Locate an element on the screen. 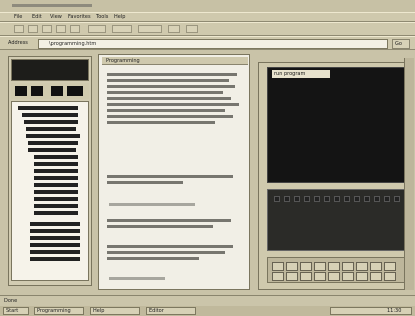 This screenshot has height=316, width=415. mail-button is located at coordinates (174, 29).